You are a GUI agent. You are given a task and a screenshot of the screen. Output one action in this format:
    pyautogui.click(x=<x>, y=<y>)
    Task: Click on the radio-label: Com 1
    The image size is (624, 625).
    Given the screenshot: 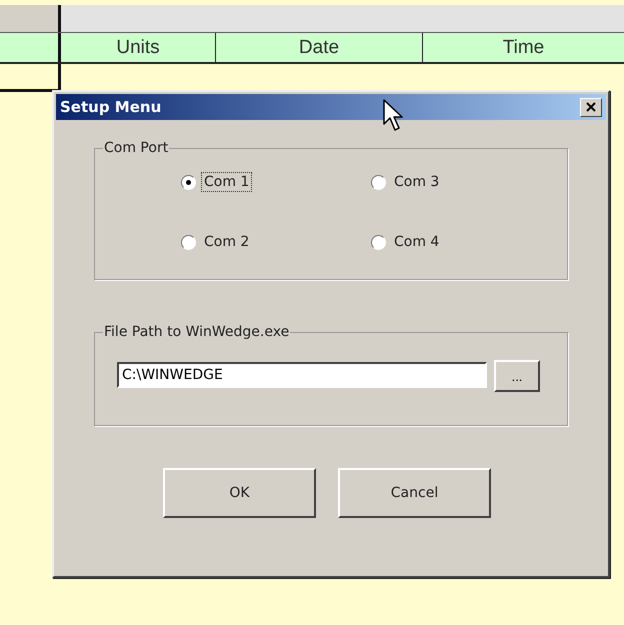 What is the action you would take?
    pyautogui.click(x=226, y=182)
    